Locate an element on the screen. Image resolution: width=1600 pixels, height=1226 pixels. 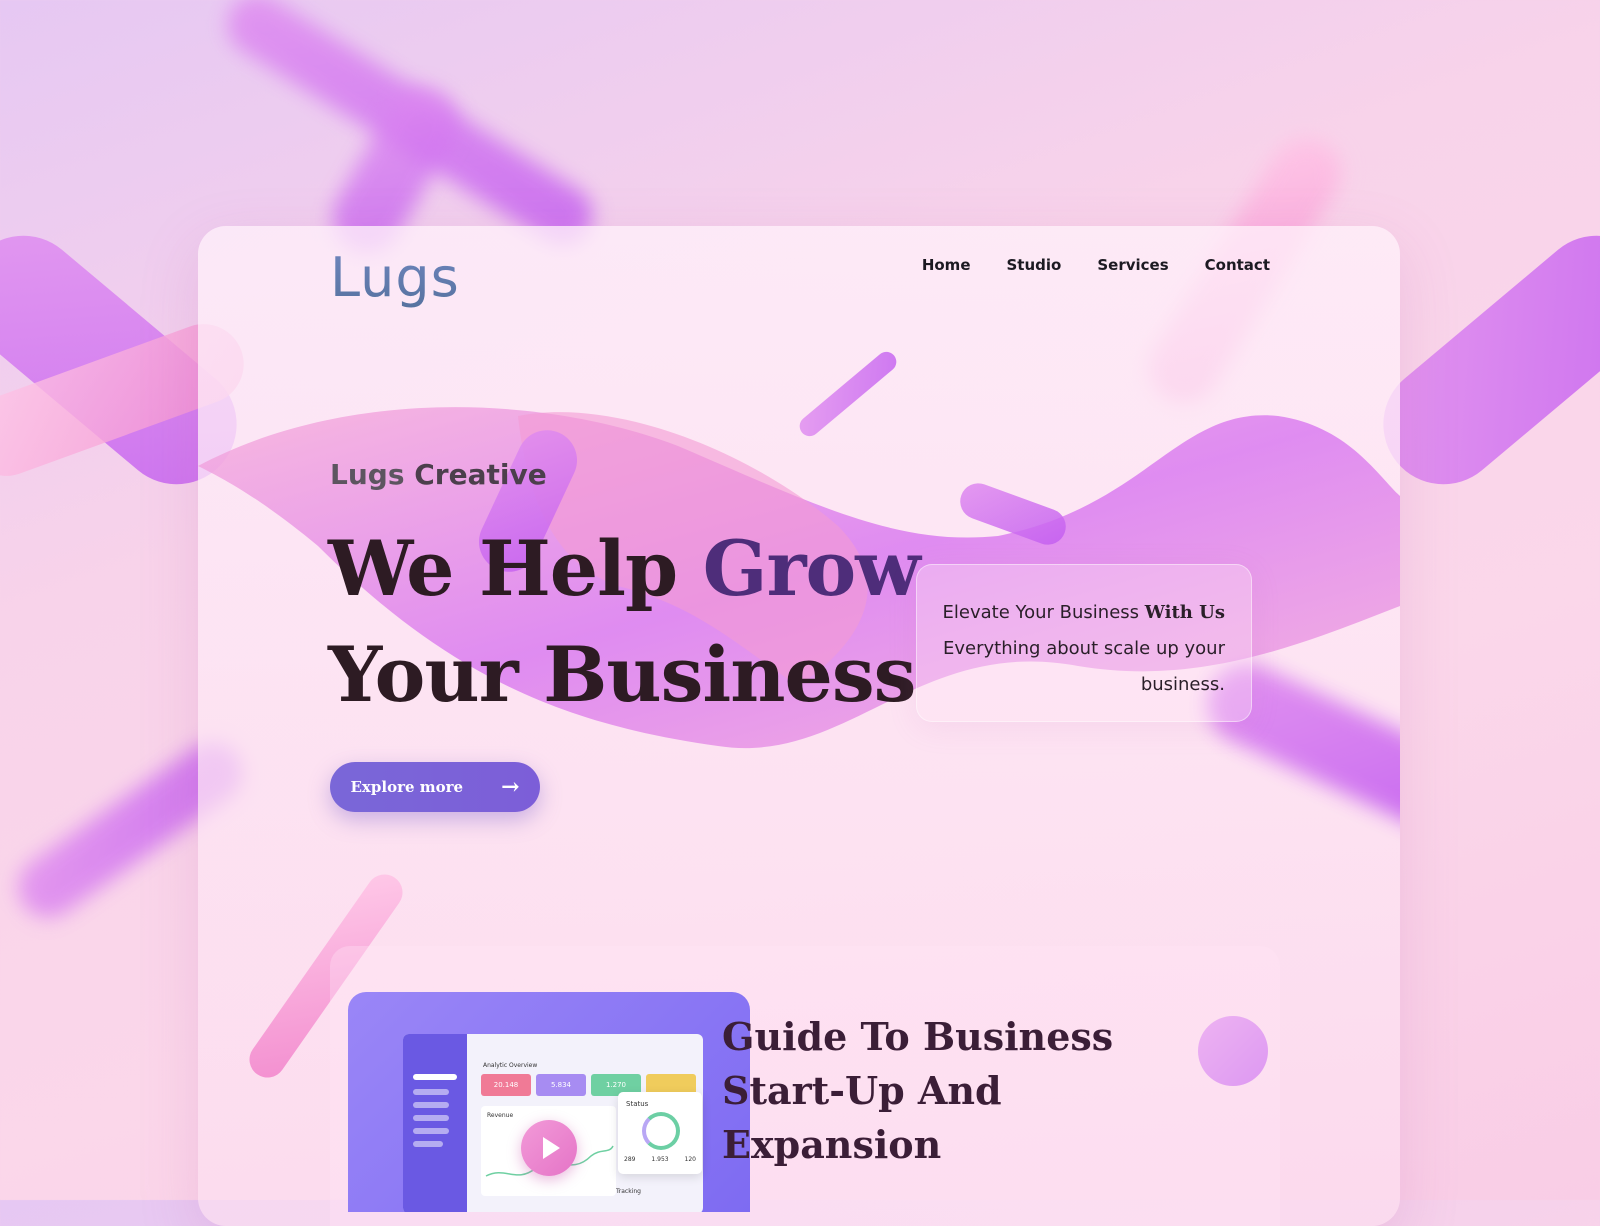
guide-line3: Expansion is located at coordinates (832, 1144).